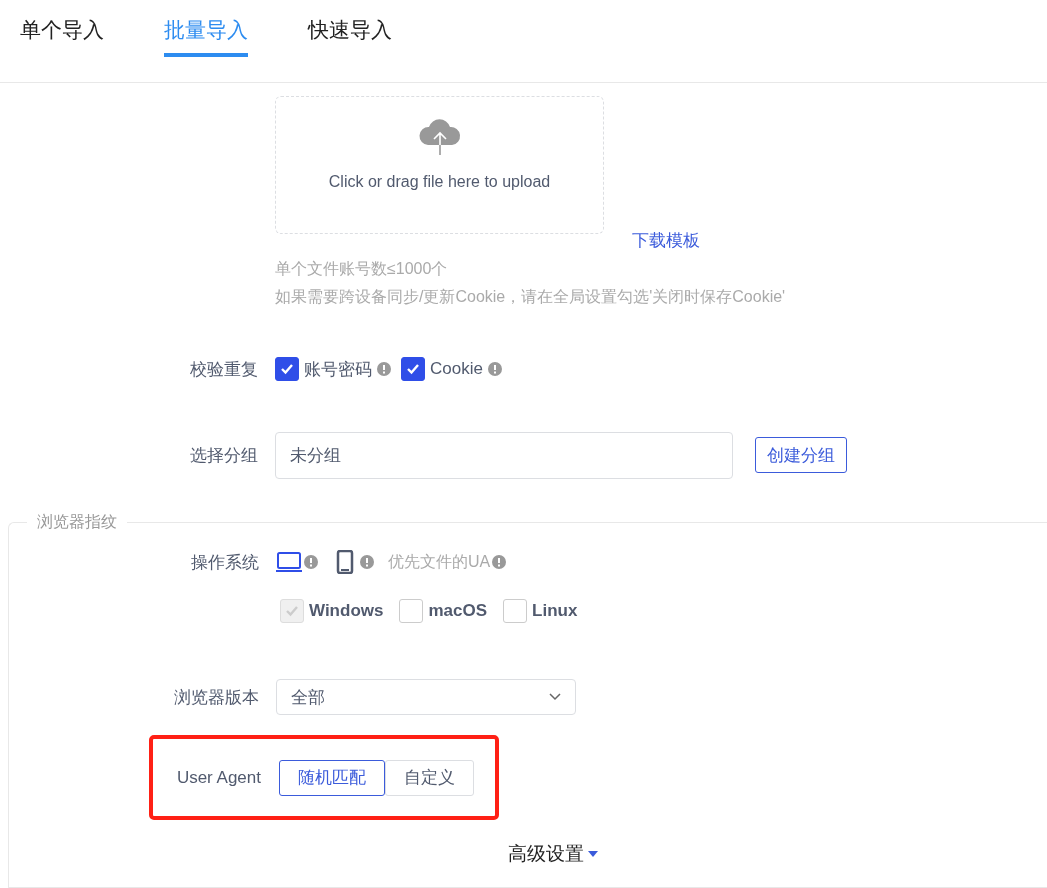 The width and height of the screenshot is (1047, 888). What do you see at coordinates (555, 611) in the screenshot?
I see `checkbox-label: Linux` at bounding box center [555, 611].